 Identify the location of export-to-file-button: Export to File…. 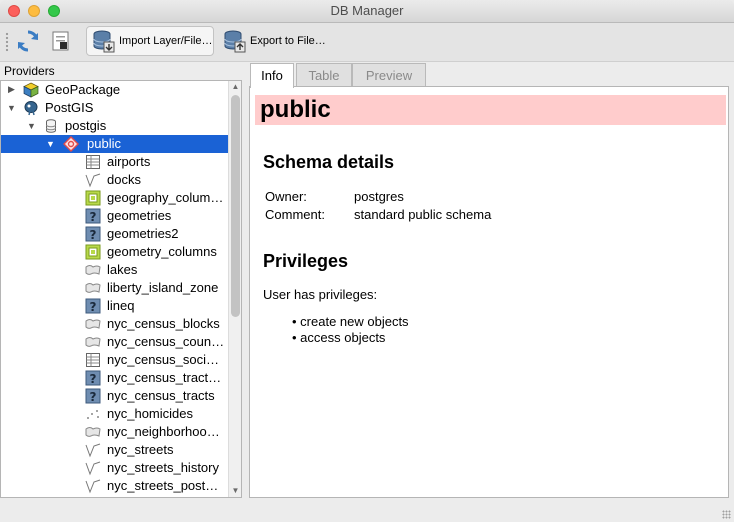
(275, 41).